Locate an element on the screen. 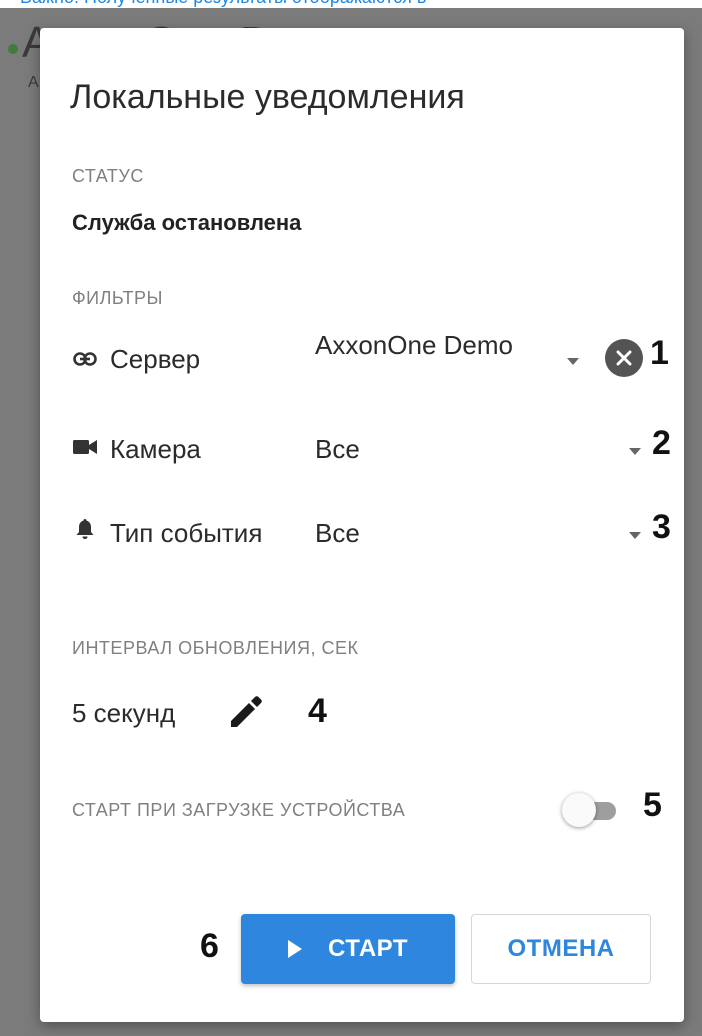 The image size is (702, 1036). event-type-dropdown-arrow-icon is located at coordinates (635, 535).